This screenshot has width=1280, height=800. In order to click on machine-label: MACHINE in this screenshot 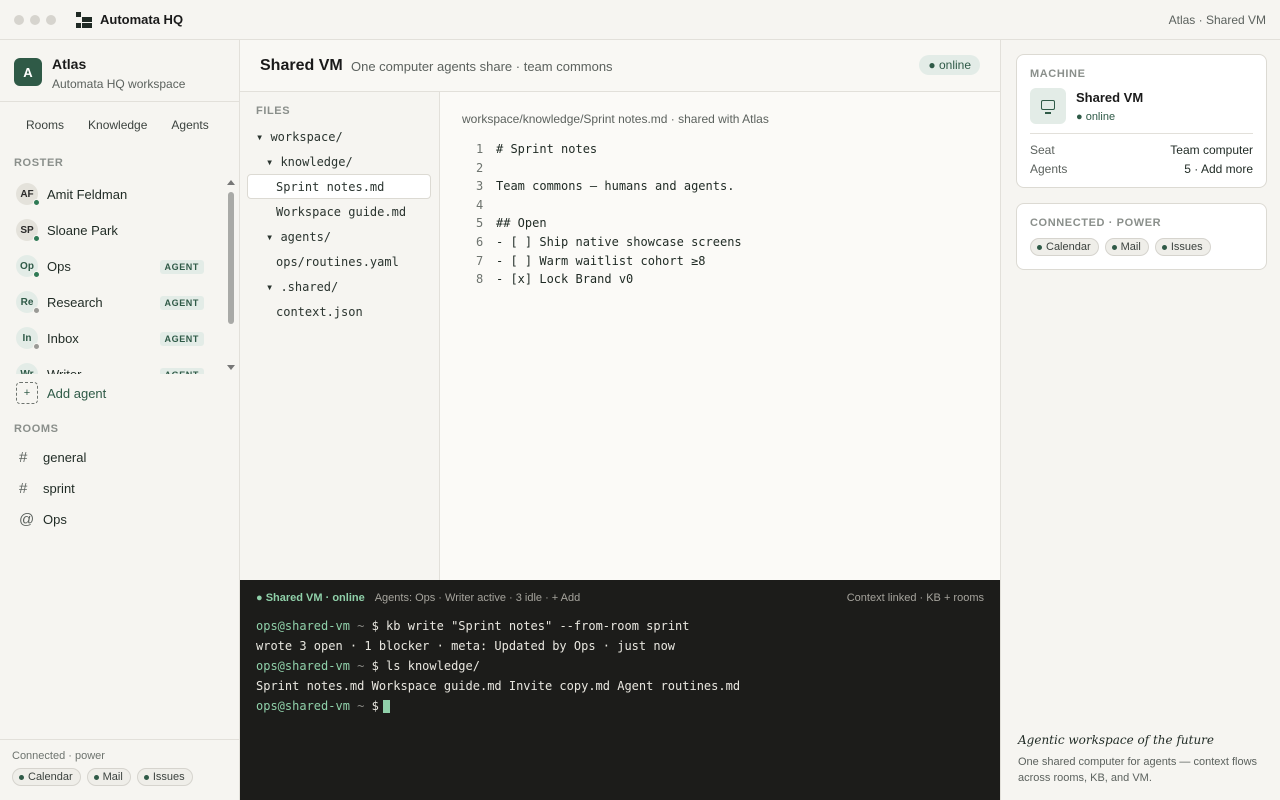, I will do `click(1058, 74)`.